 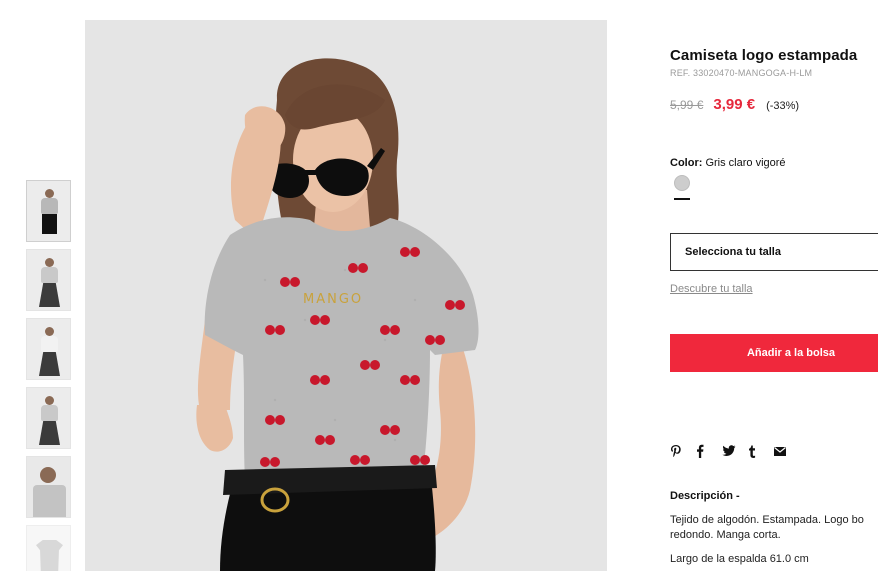 I want to click on description-toggle: Descripción -, so click(x=705, y=496).